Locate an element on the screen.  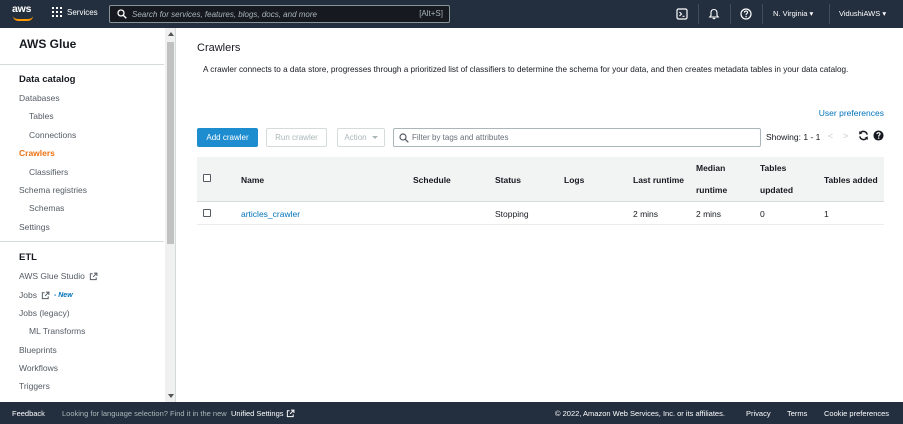
services-menu-button: Services is located at coordinates (75, 12).